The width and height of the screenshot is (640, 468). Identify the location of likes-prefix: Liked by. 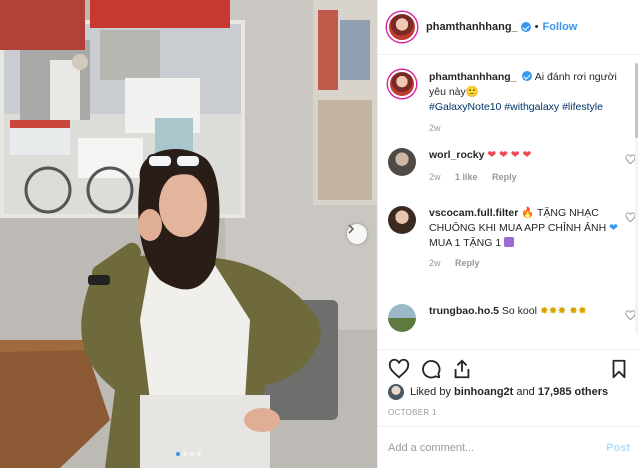
(430, 392).